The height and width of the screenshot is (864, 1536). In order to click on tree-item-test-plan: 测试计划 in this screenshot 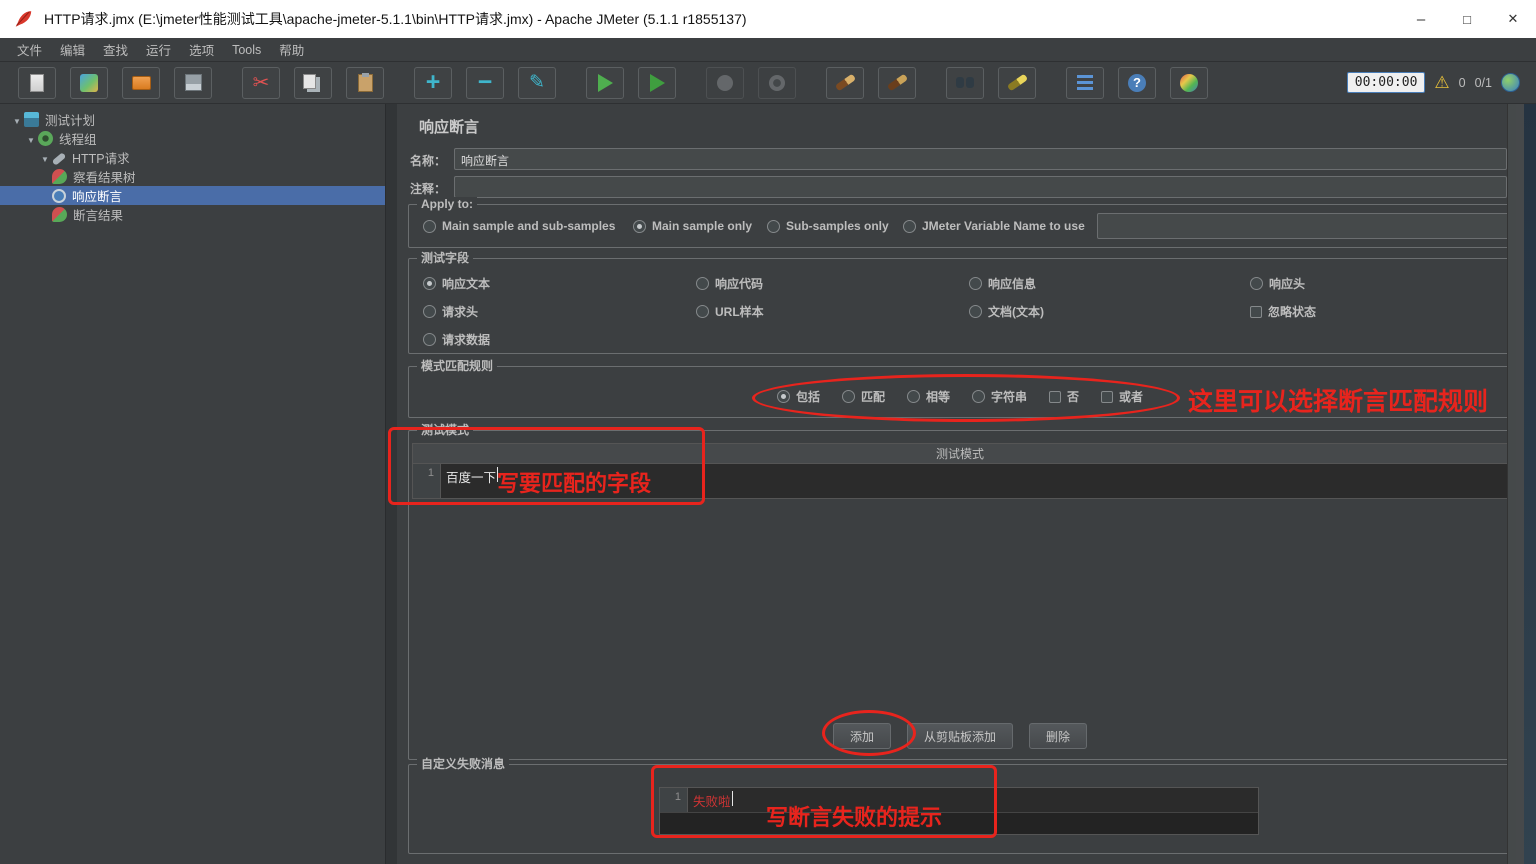, I will do `click(192, 119)`.